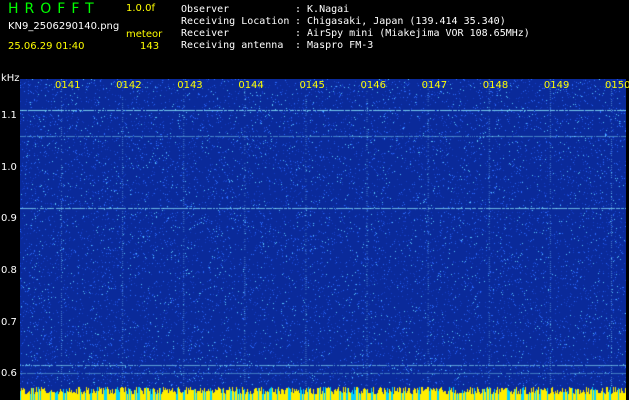 This screenshot has height=400, width=629. I want to click on y-tick-label: 1.0, so click(9, 167).